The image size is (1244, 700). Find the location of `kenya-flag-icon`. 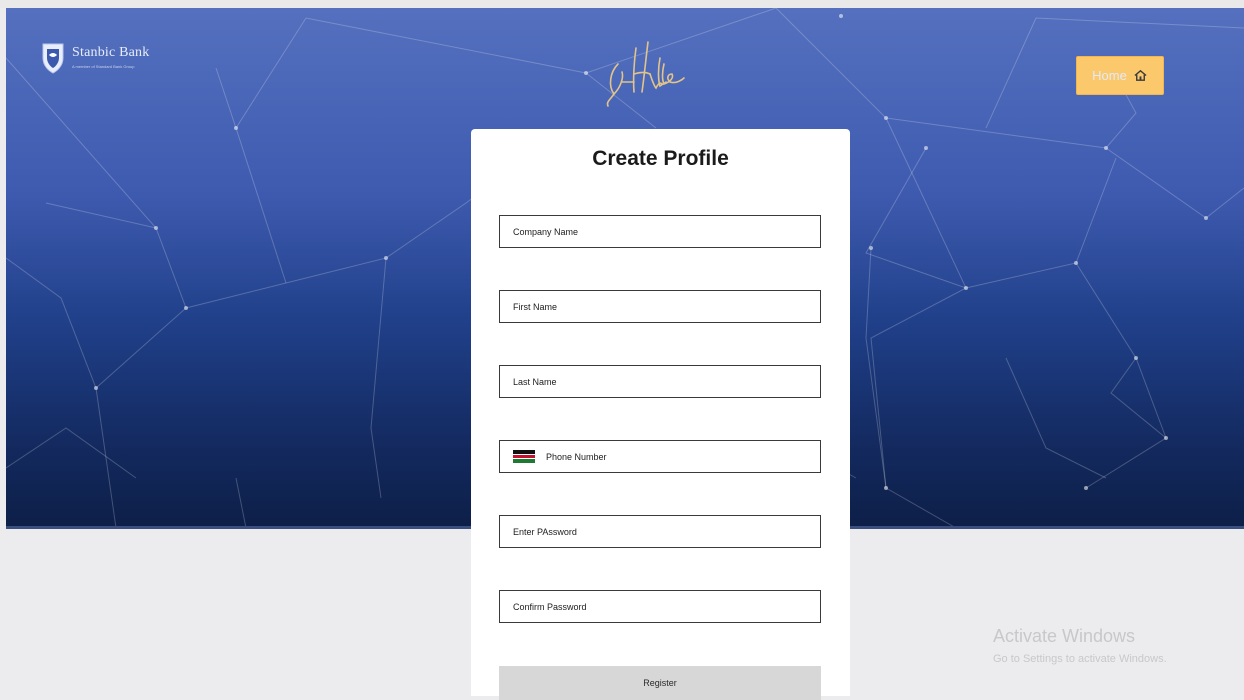

kenya-flag-icon is located at coordinates (524, 457).